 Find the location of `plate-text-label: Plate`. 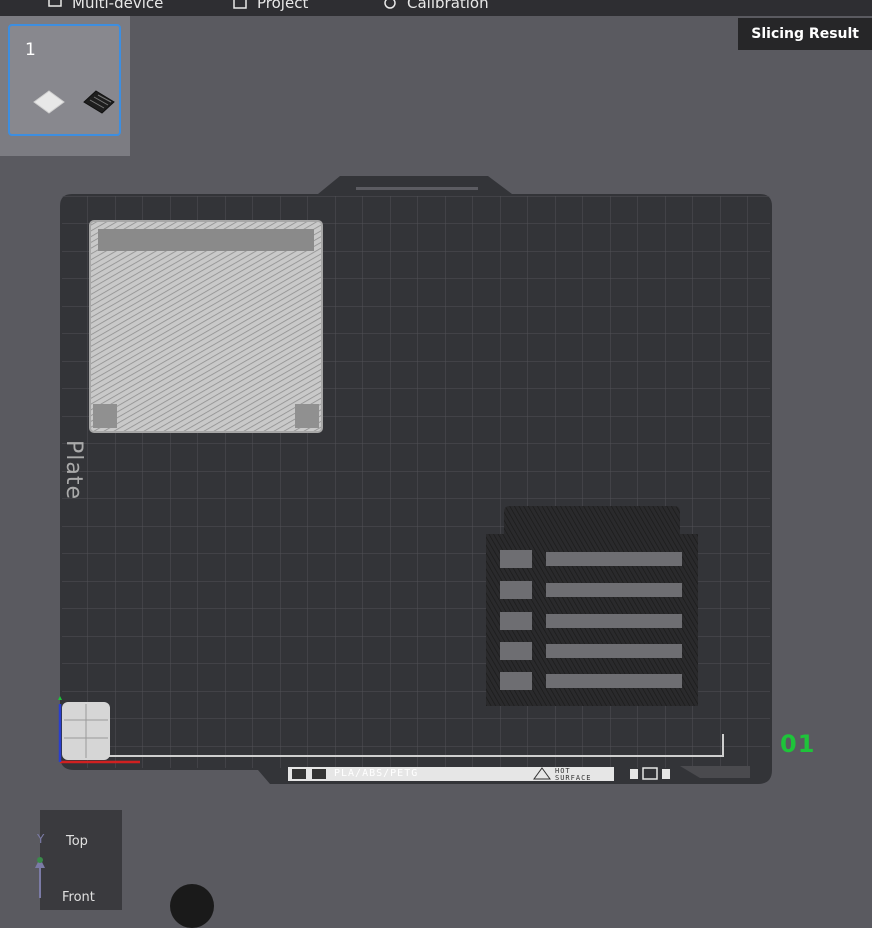

plate-text-label: Plate is located at coordinates (73, 470).